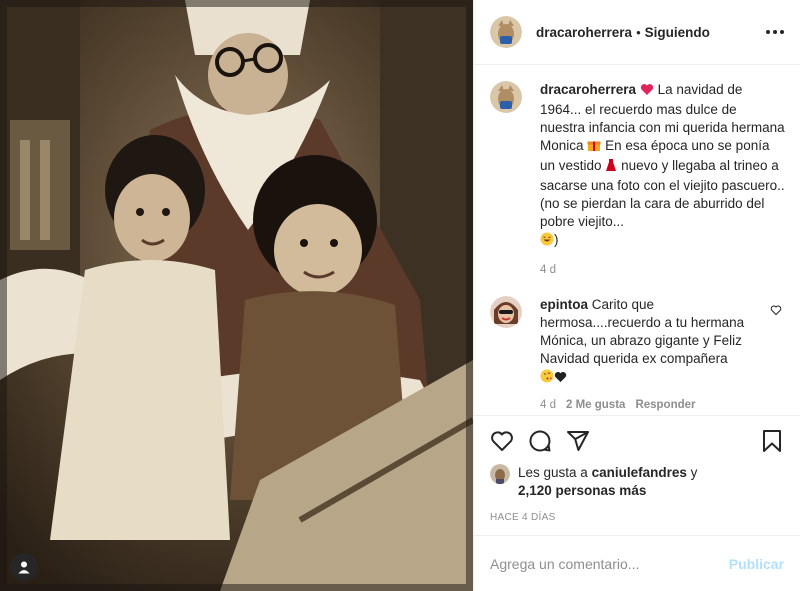  What do you see at coordinates (582, 490) in the screenshot?
I see `likes-count: 2,120 personas más` at bounding box center [582, 490].